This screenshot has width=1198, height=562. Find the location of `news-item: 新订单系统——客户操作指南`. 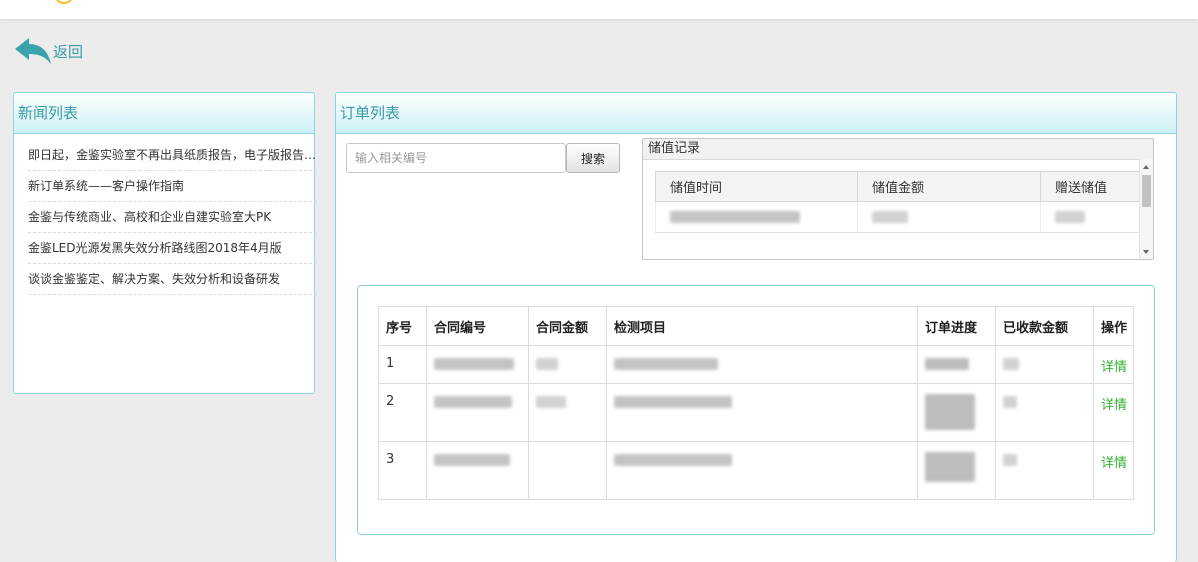

news-item: 新订单系统——客户操作指南 is located at coordinates (172, 186).